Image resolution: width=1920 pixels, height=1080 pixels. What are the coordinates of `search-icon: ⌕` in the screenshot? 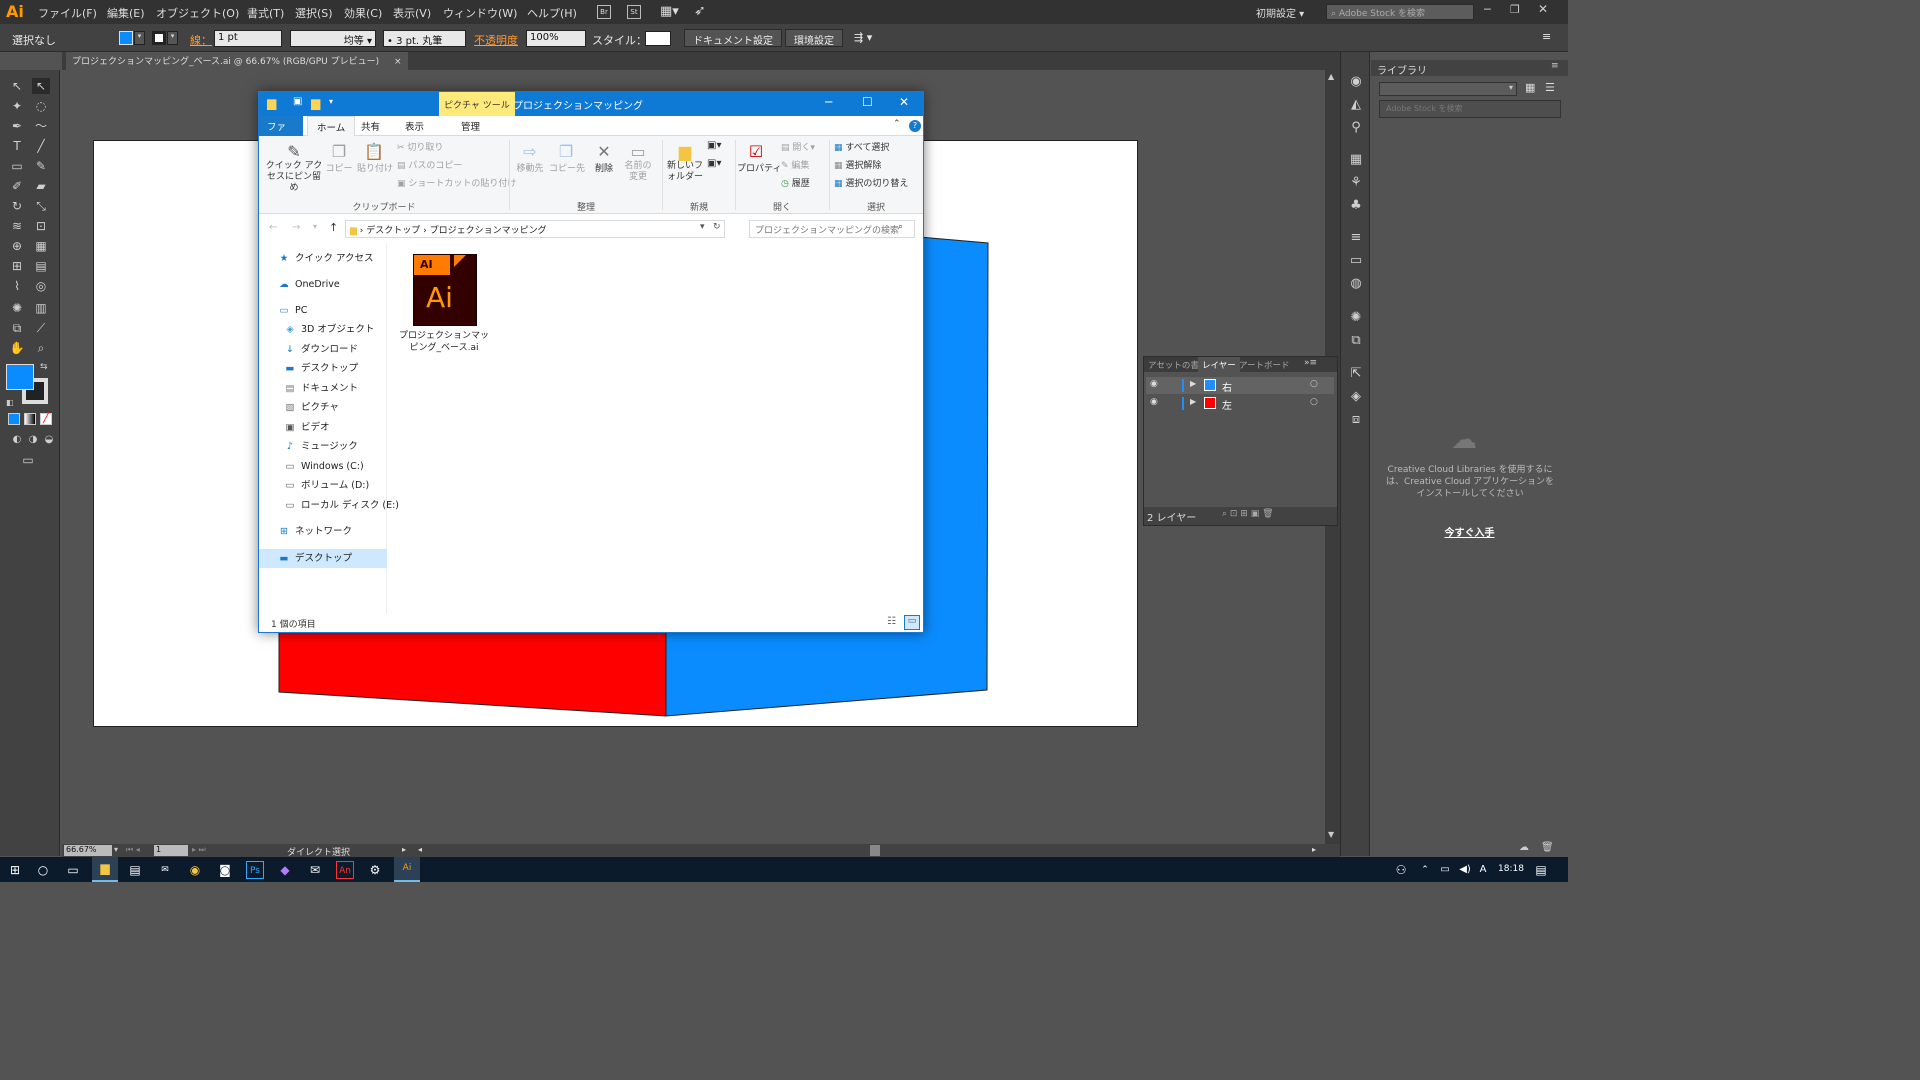 It's located at (901, 227).